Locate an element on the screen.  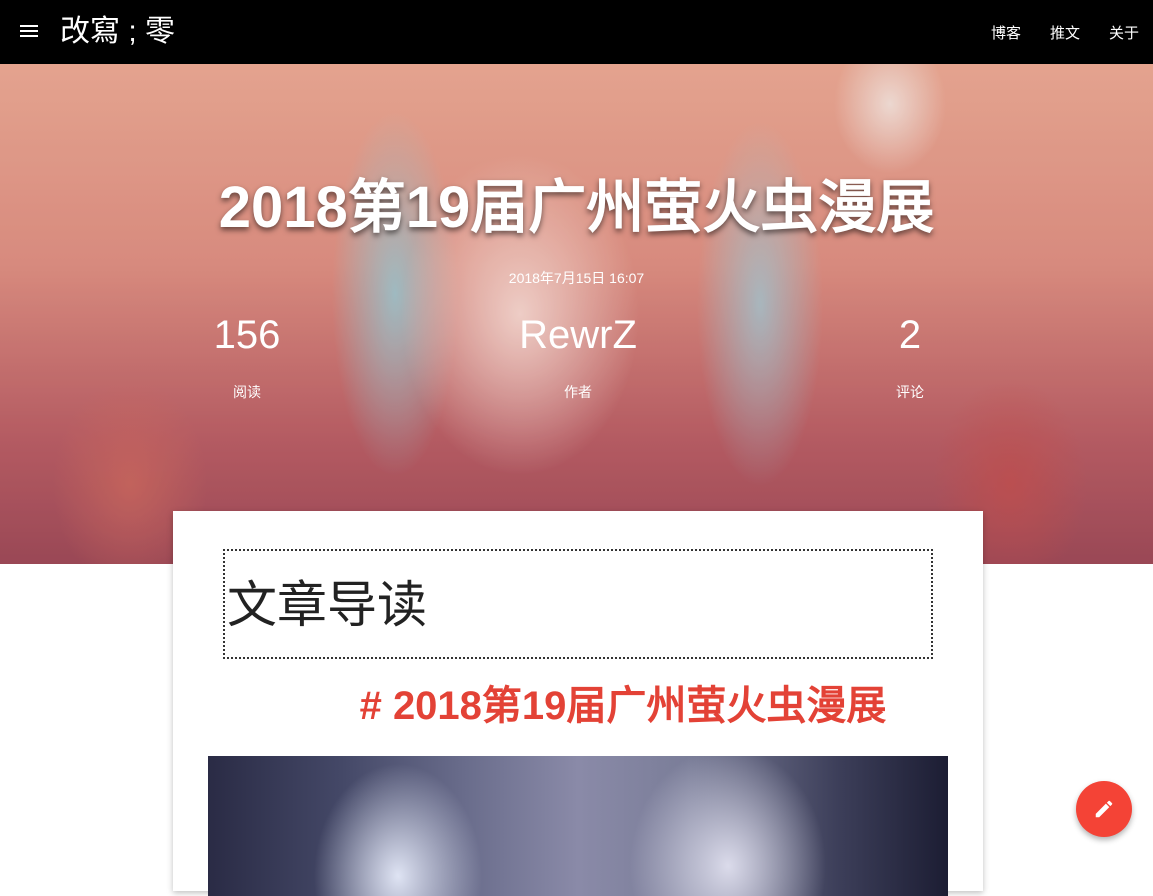
article-heading: # 2018第19届广州萤火虫漫展 is located at coordinates (623, 706).